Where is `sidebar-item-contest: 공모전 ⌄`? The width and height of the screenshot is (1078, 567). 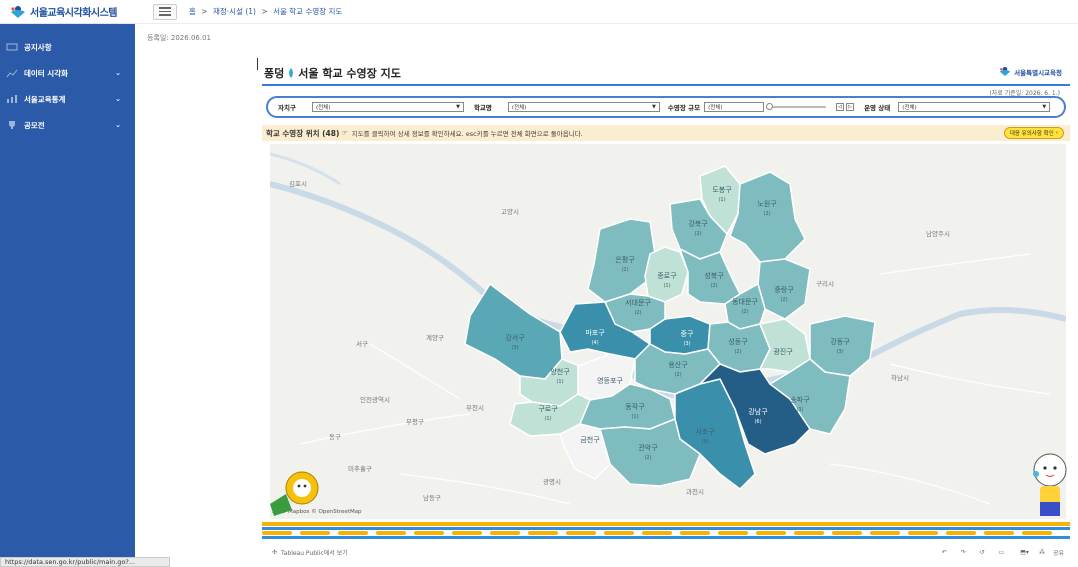
sidebar-item-contest: 공모전 ⌄ is located at coordinates (67, 125).